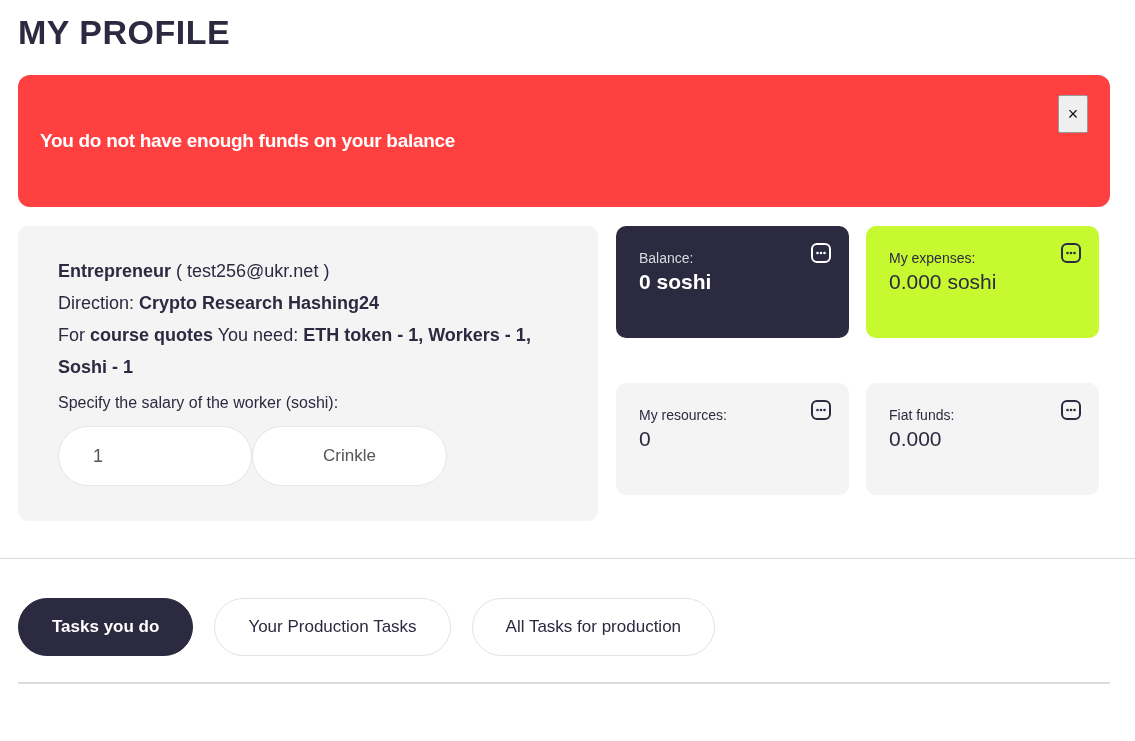 The image size is (1135, 741). What do you see at coordinates (922, 415) in the screenshot?
I see `stat-label: Fiat funds:` at bounding box center [922, 415].